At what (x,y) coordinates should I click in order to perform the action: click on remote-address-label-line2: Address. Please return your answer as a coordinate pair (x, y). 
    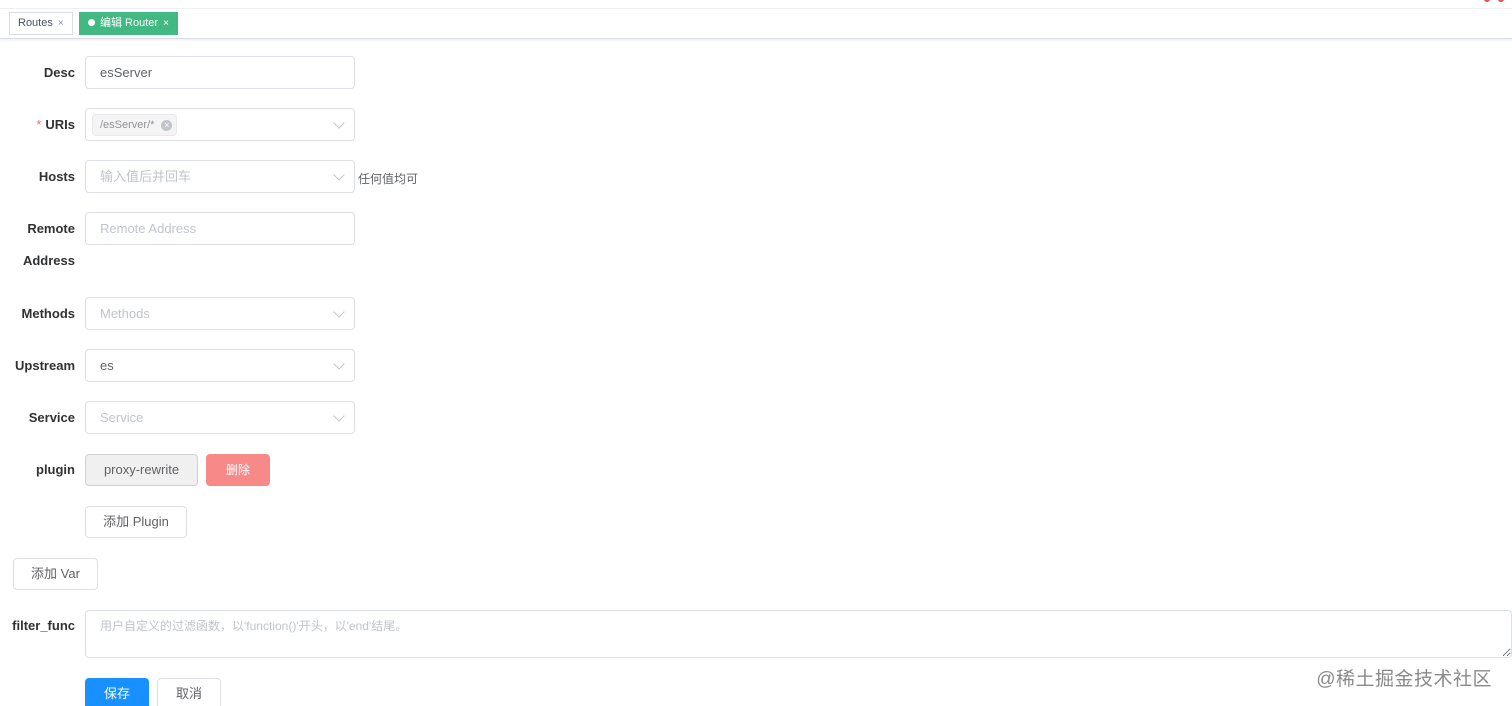
    Looking at the image, I should click on (48, 260).